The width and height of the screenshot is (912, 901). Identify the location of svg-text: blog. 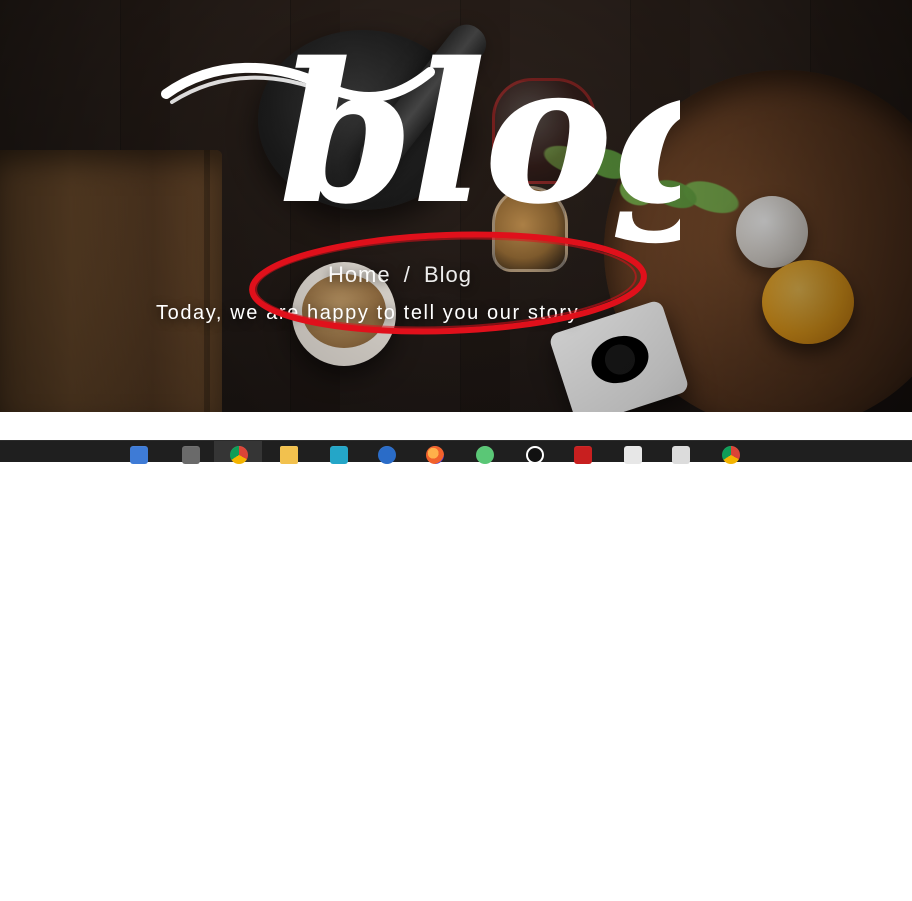
(480, 134).